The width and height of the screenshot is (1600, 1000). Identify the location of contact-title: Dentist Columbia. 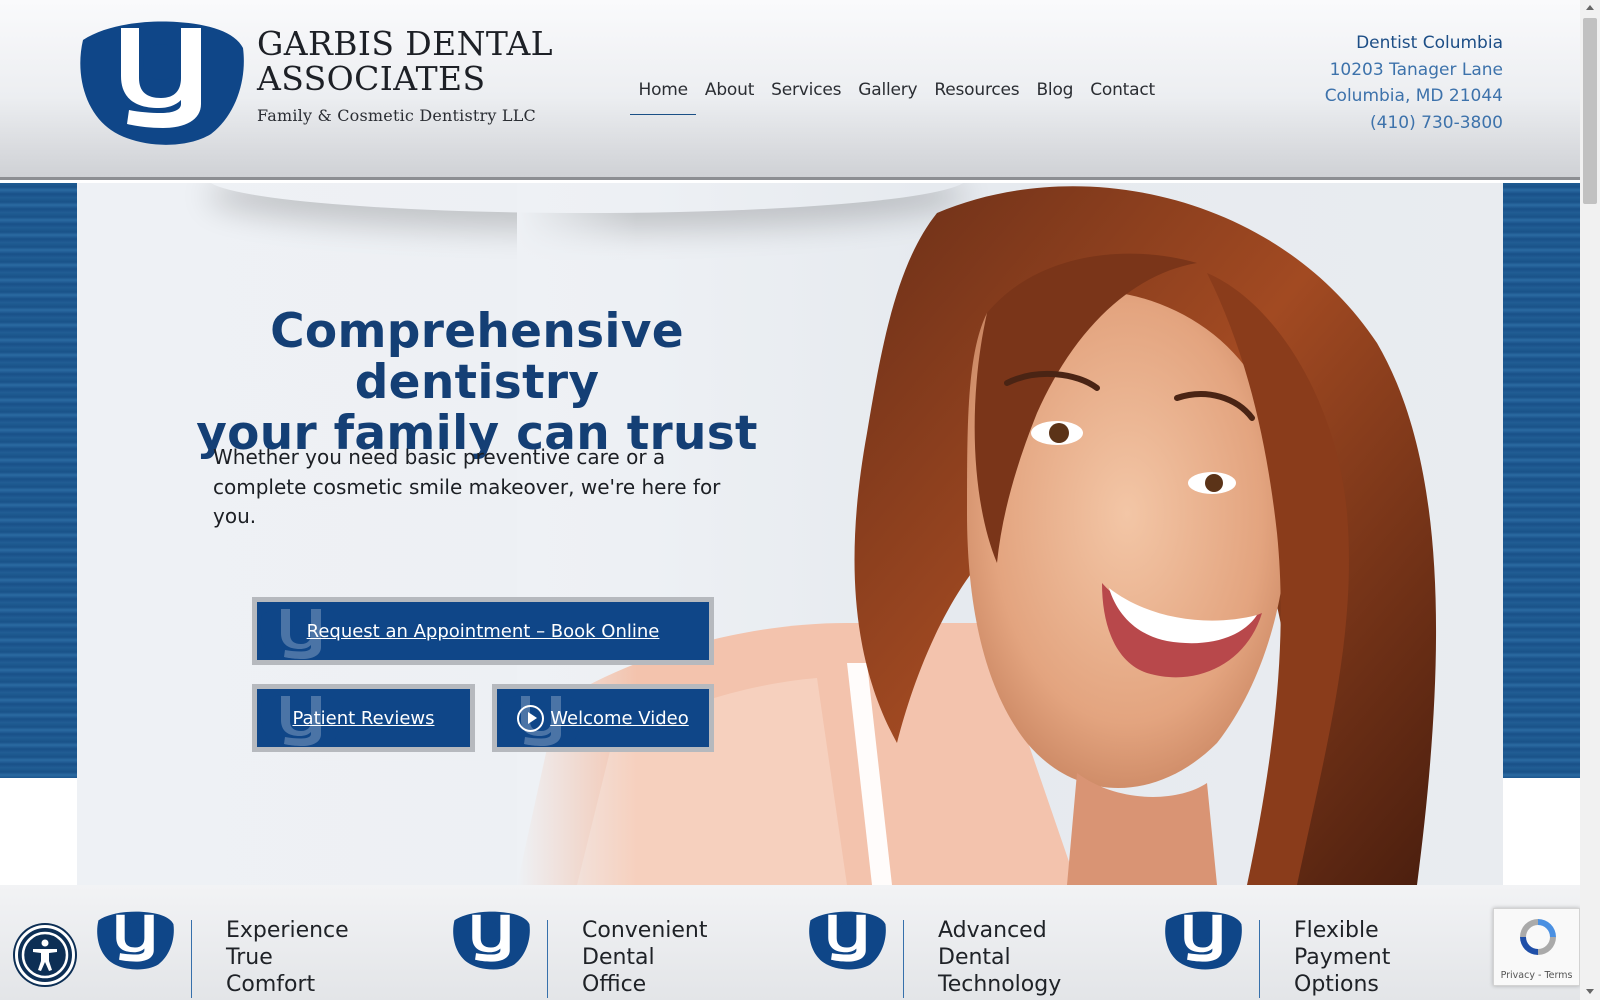
(1429, 43).